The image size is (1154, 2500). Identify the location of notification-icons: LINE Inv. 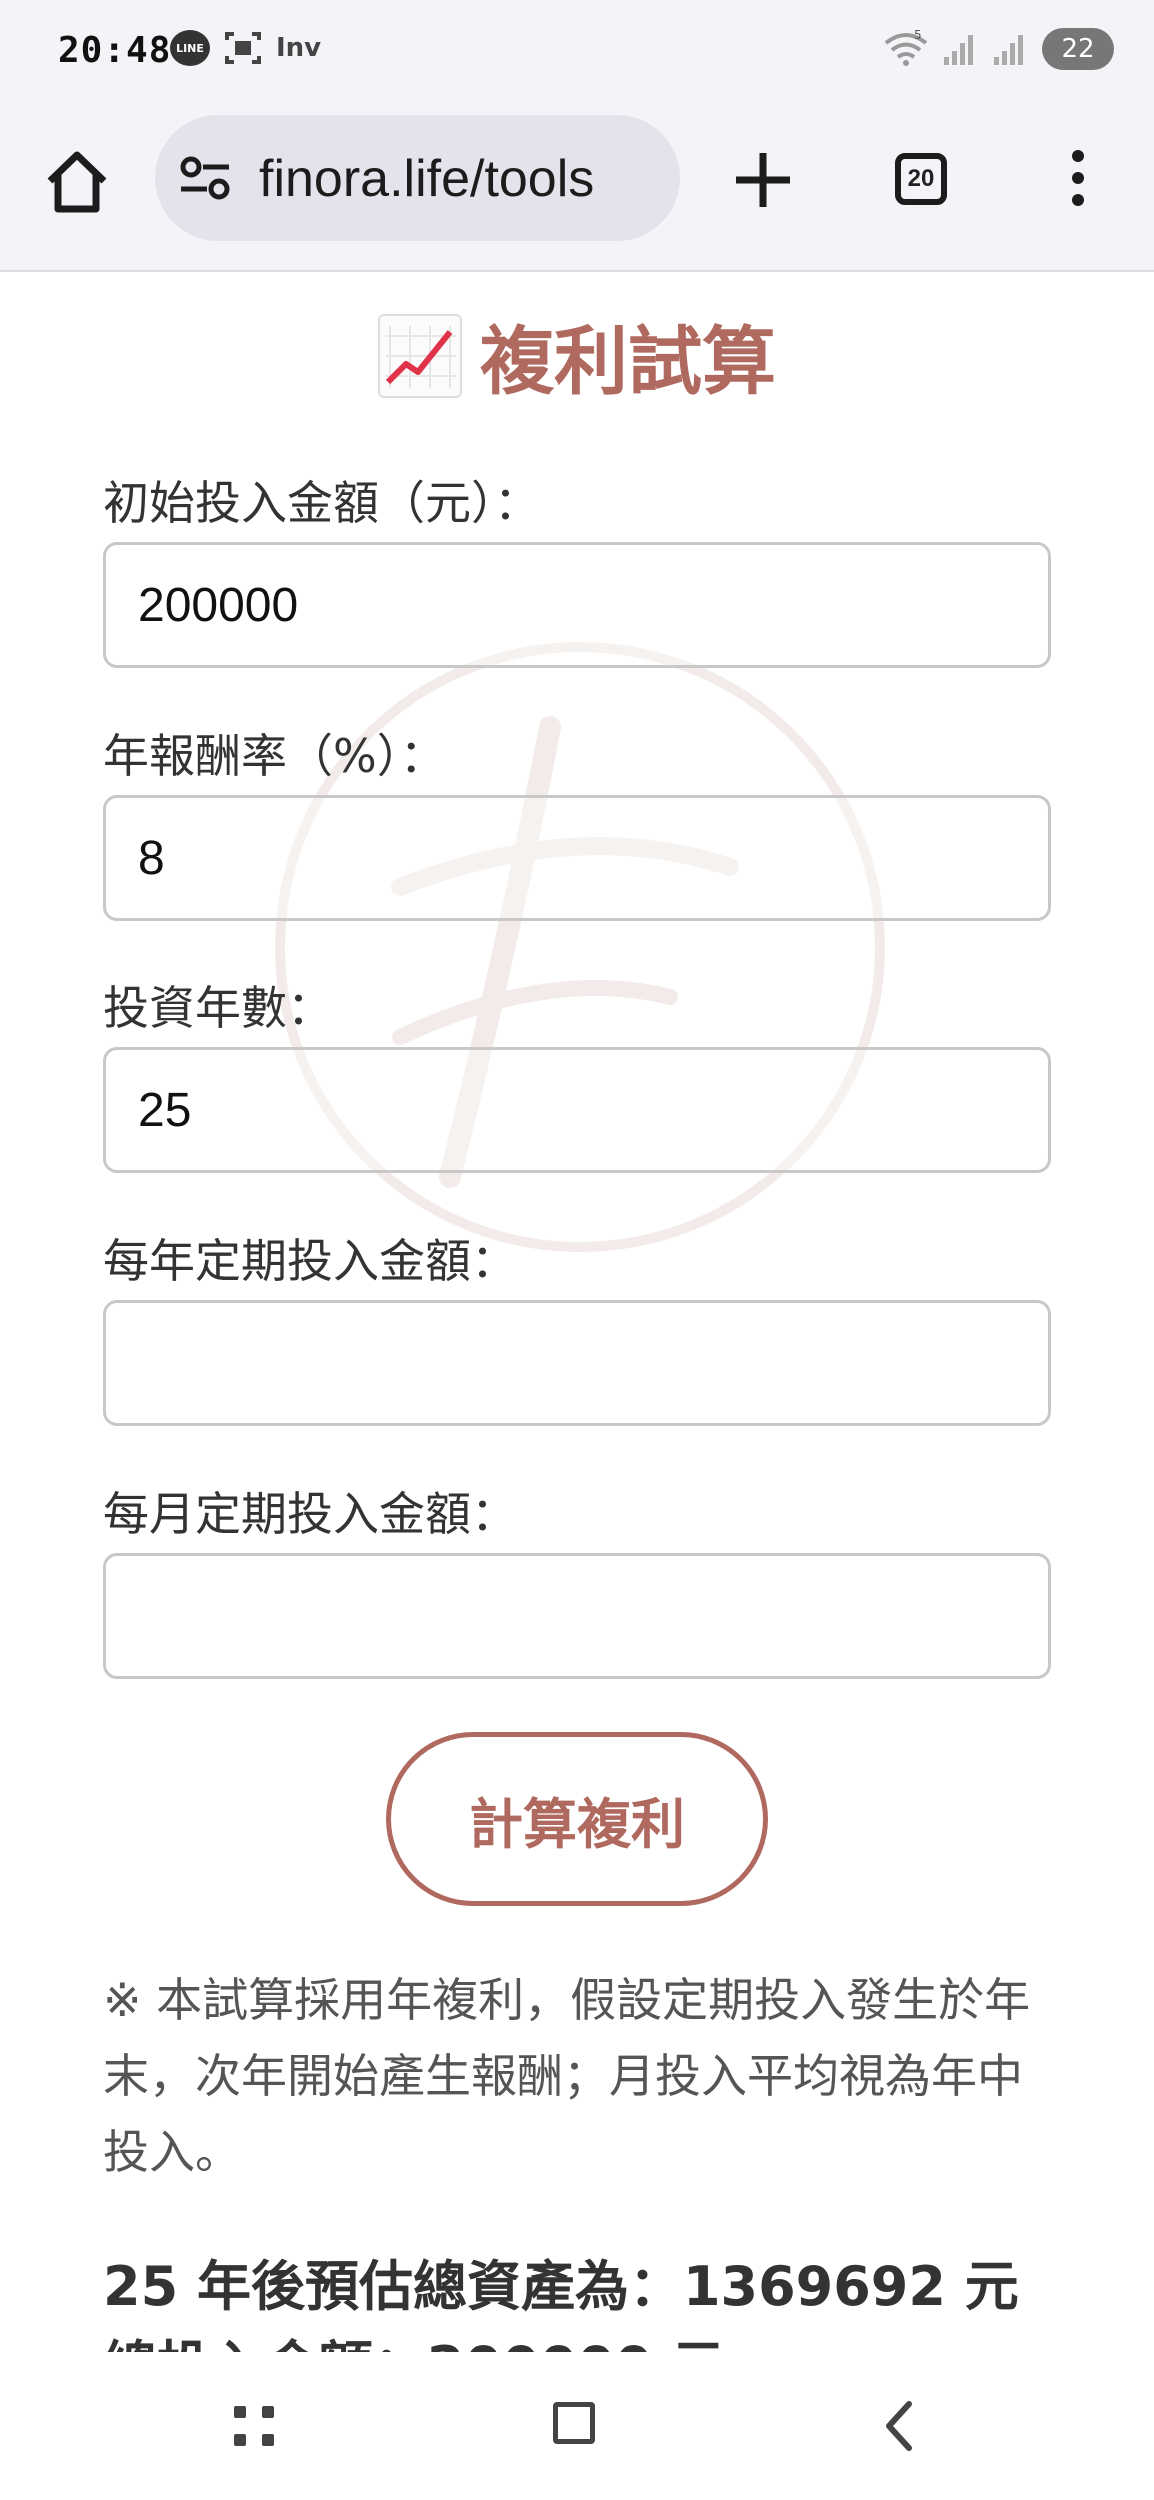
(245, 48).